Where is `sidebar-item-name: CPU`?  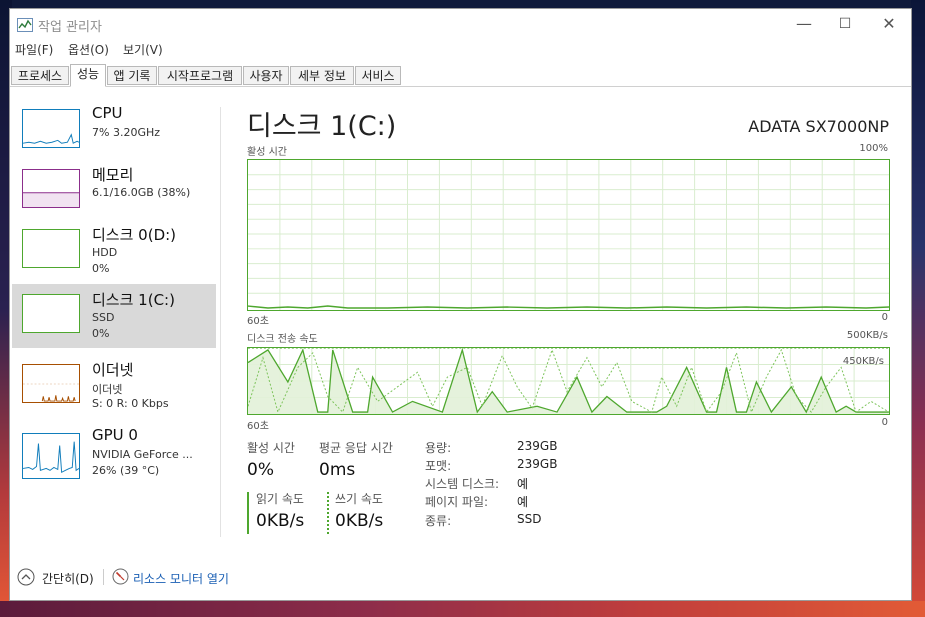 sidebar-item-name: CPU is located at coordinates (107, 113).